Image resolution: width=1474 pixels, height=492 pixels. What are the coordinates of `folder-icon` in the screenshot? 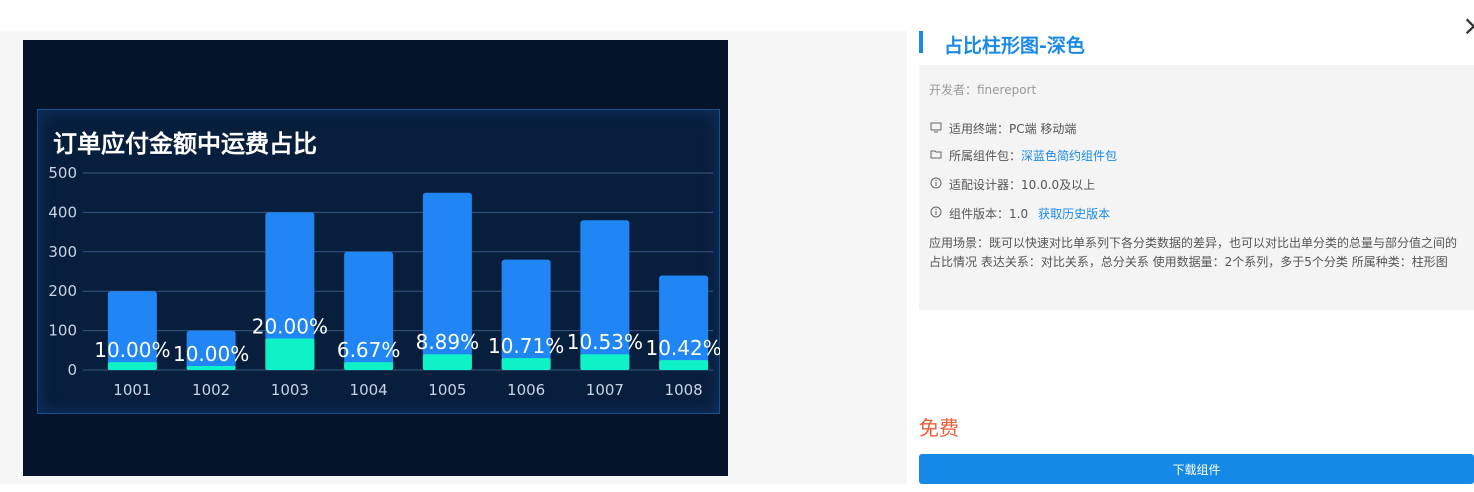 It's located at (936, 155).